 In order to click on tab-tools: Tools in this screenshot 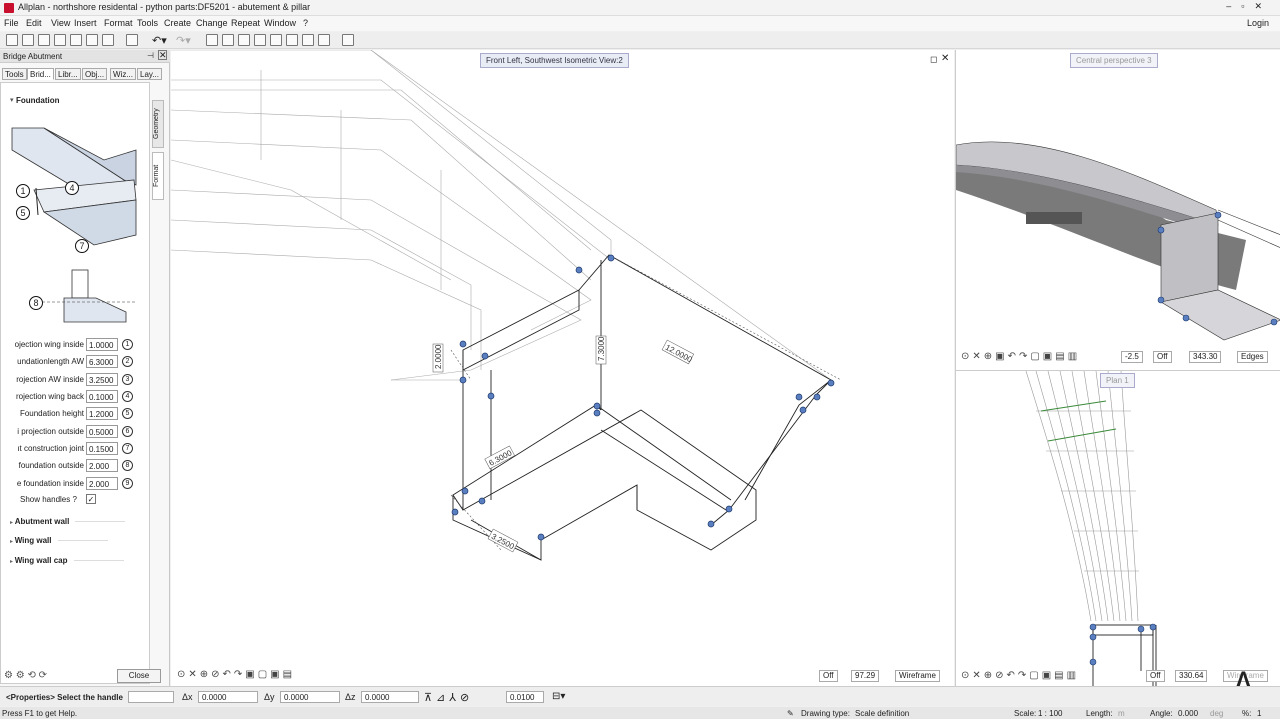, I will do `click(14, 74)`.